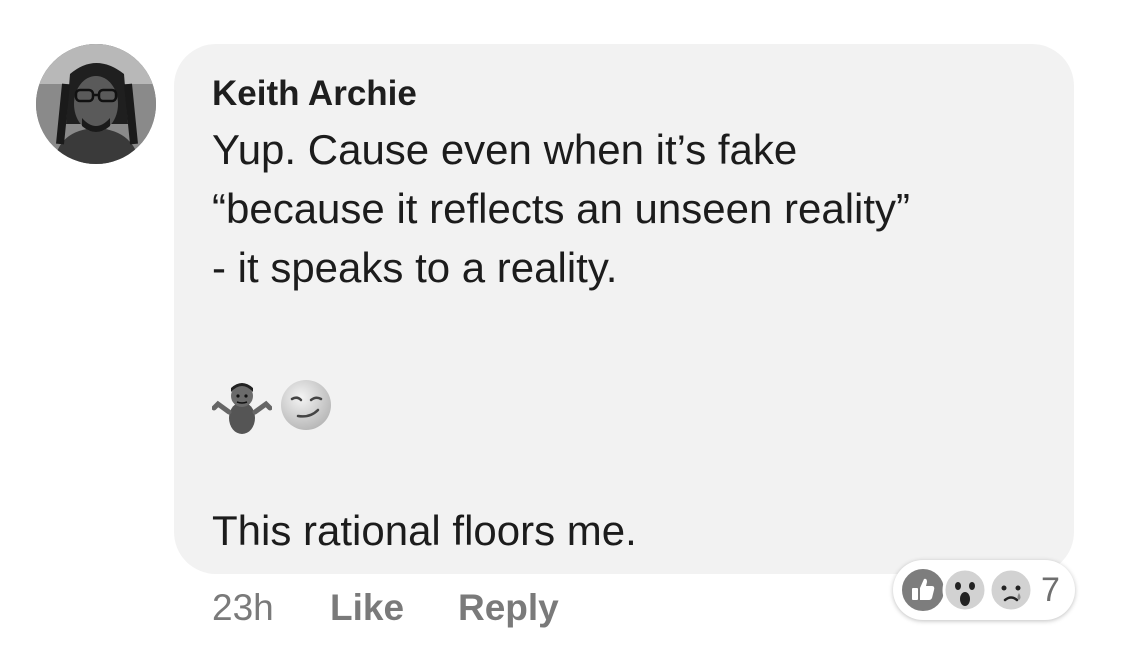 The height and width of the screenshot is (662, 1124). What do you see at coordinates (243, 608) in the screenshot?
I see `timestamp: 23h` at bounding box center [243, 608].